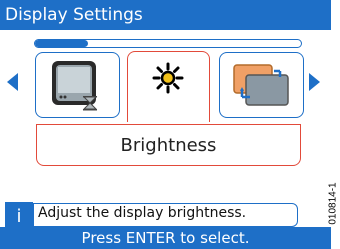 This screenshot has width=340, height=249. I want to click on brightness-tile, so click(168, 88).